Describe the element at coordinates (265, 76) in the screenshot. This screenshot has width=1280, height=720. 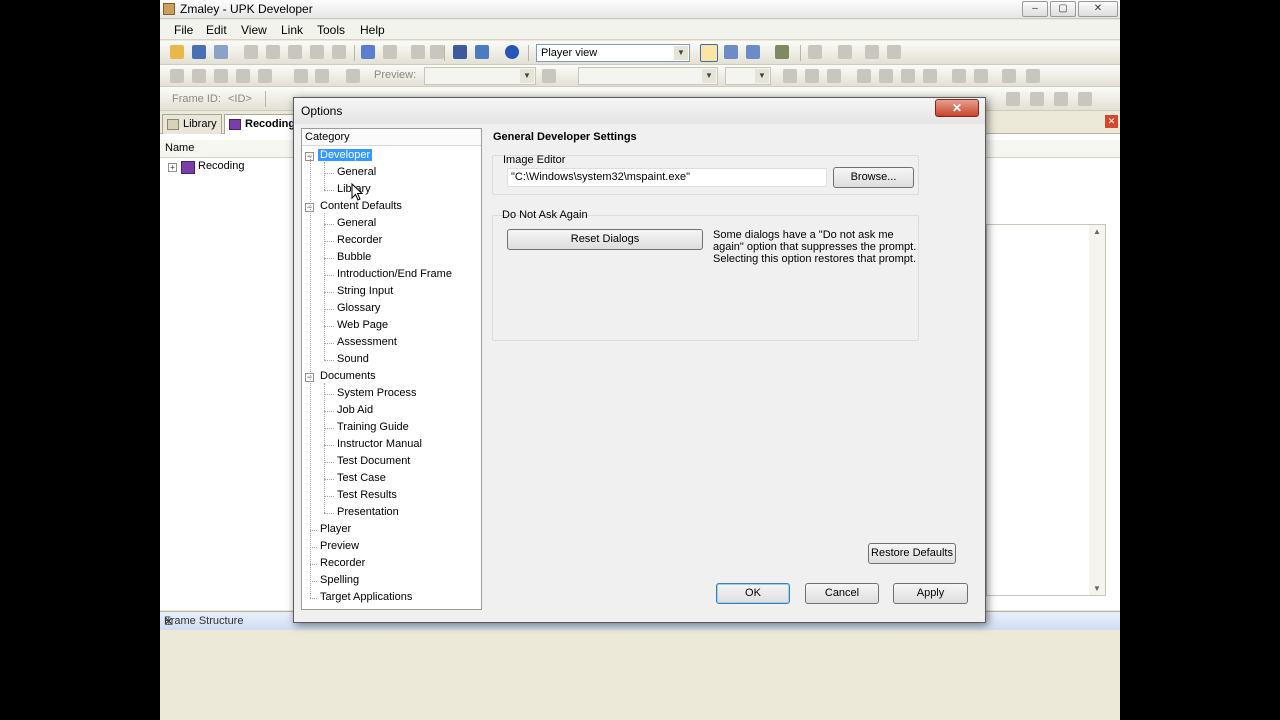
I see `help-topic-icon` at that location.